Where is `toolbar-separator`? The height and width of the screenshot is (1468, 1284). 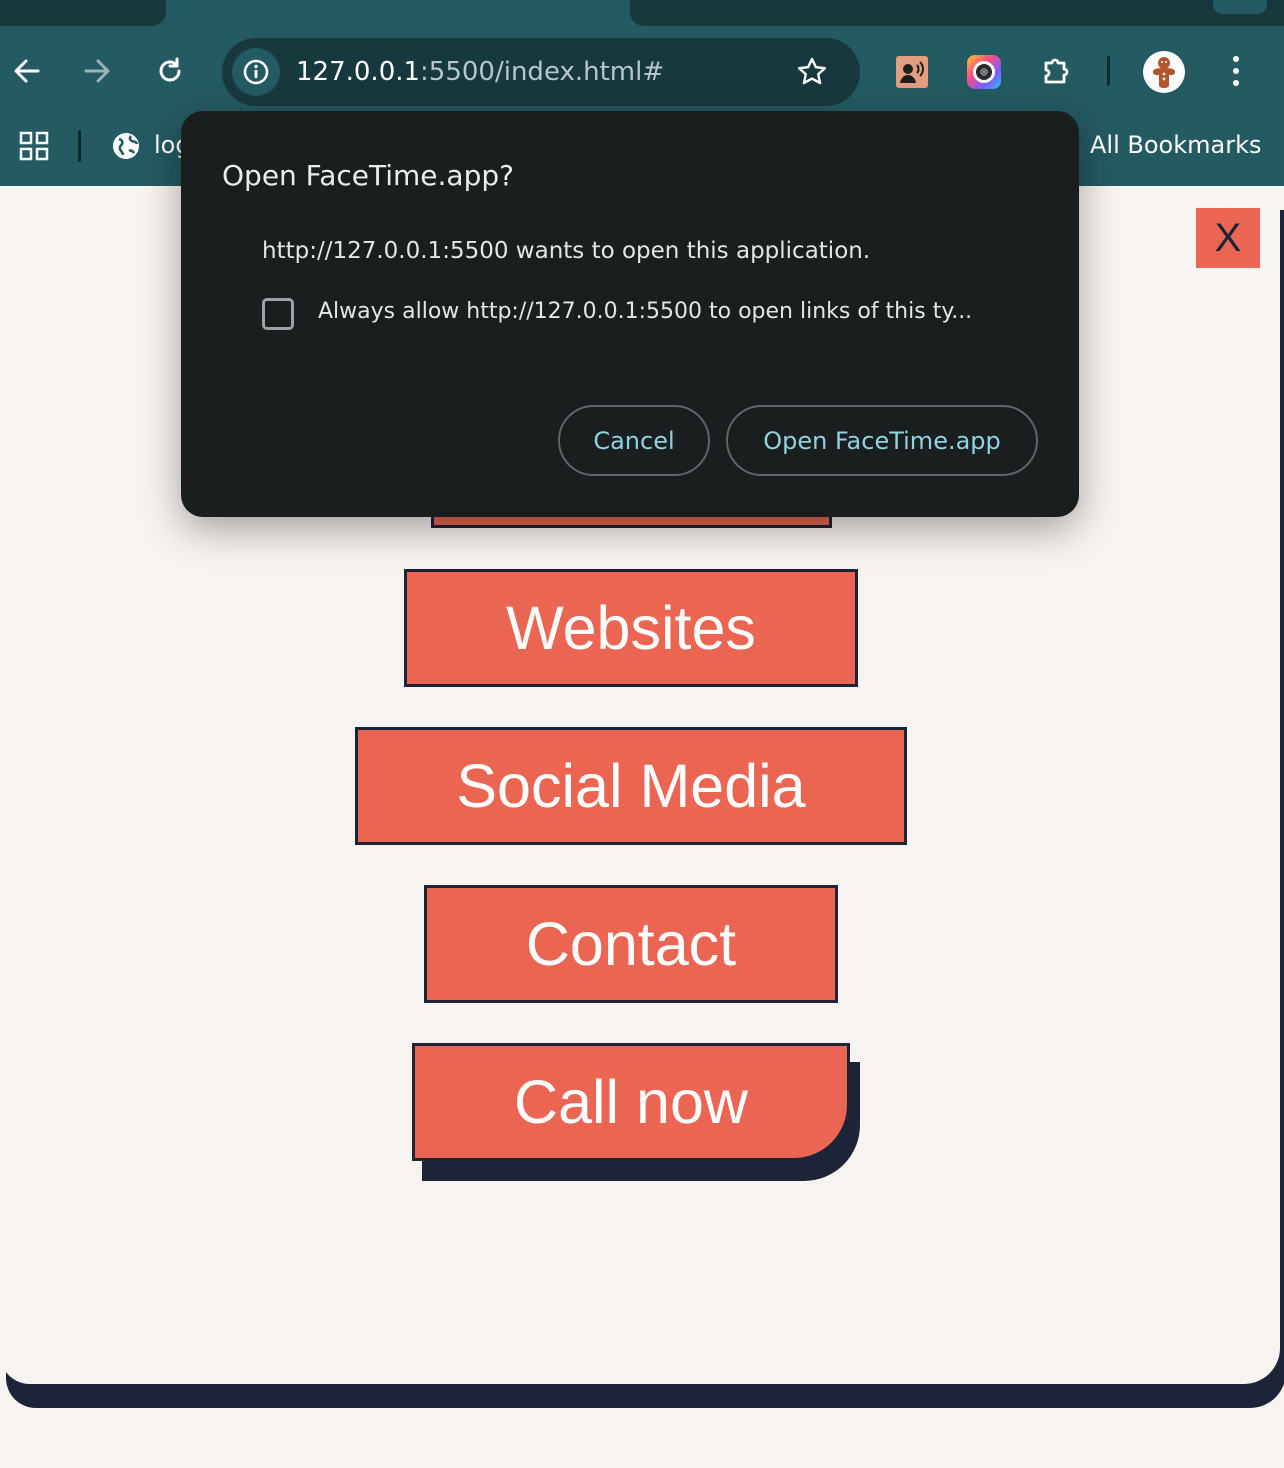
toolbar-separator is located at coordinates (1108, 71).